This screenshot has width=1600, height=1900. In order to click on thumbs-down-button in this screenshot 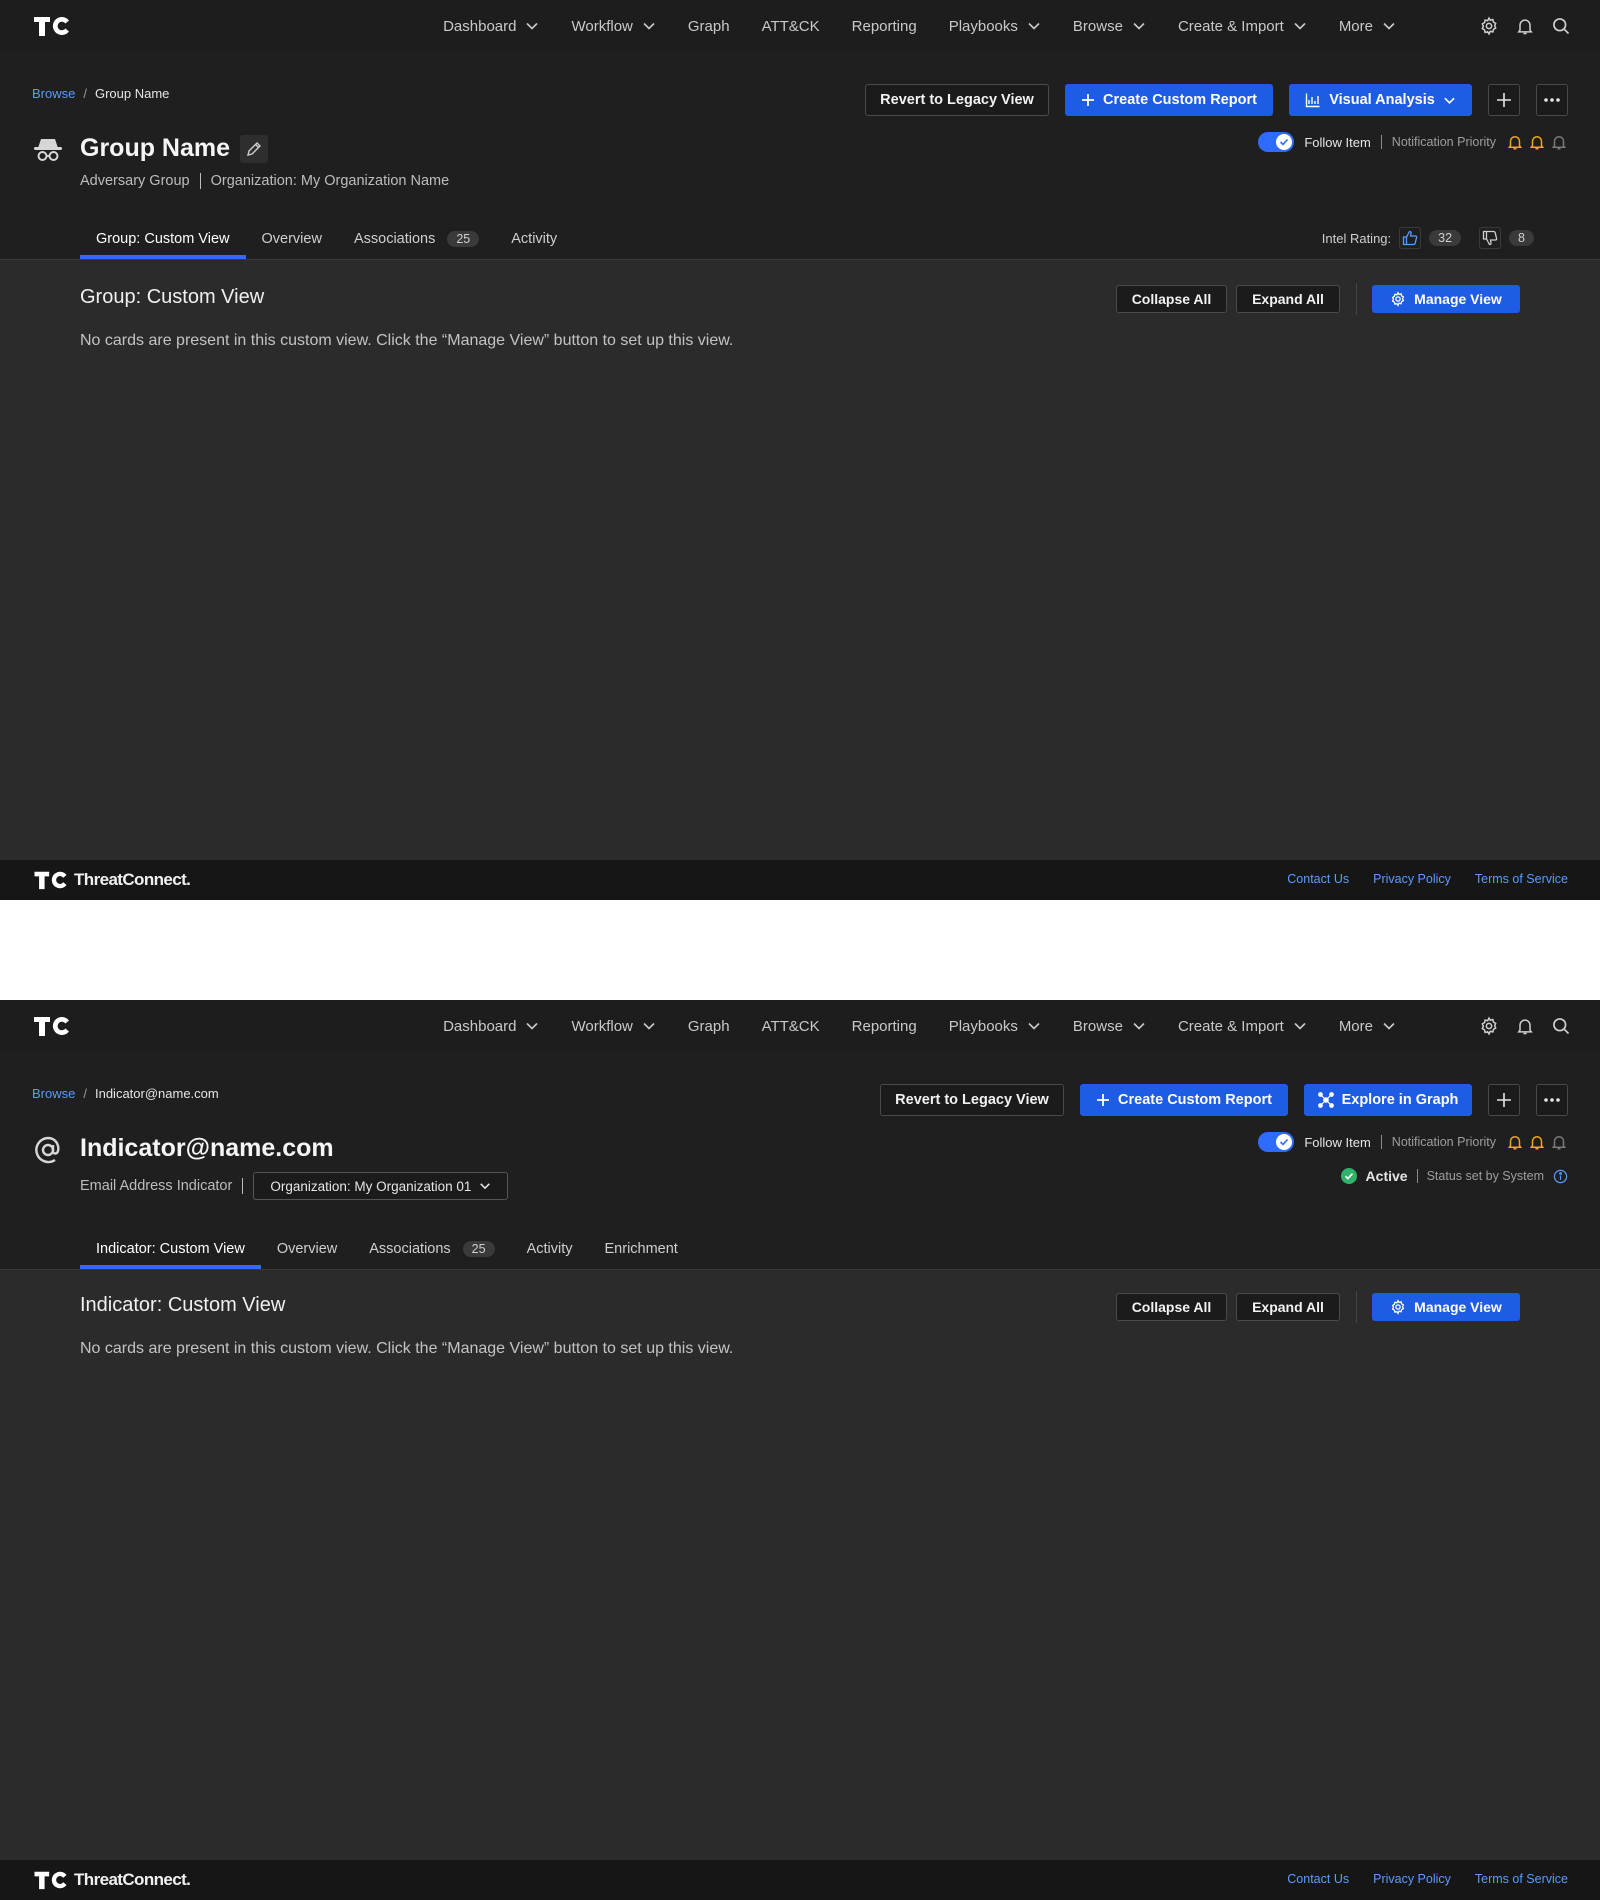, I will do `click(1490, 238)`.